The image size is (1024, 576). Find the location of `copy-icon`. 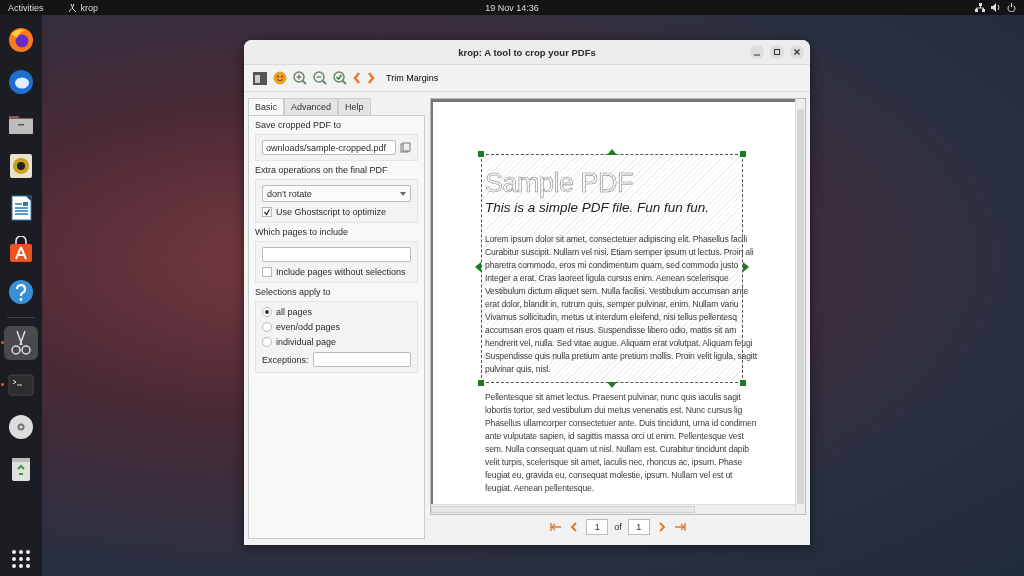

copy-icon is located at coordinates (405, 147).